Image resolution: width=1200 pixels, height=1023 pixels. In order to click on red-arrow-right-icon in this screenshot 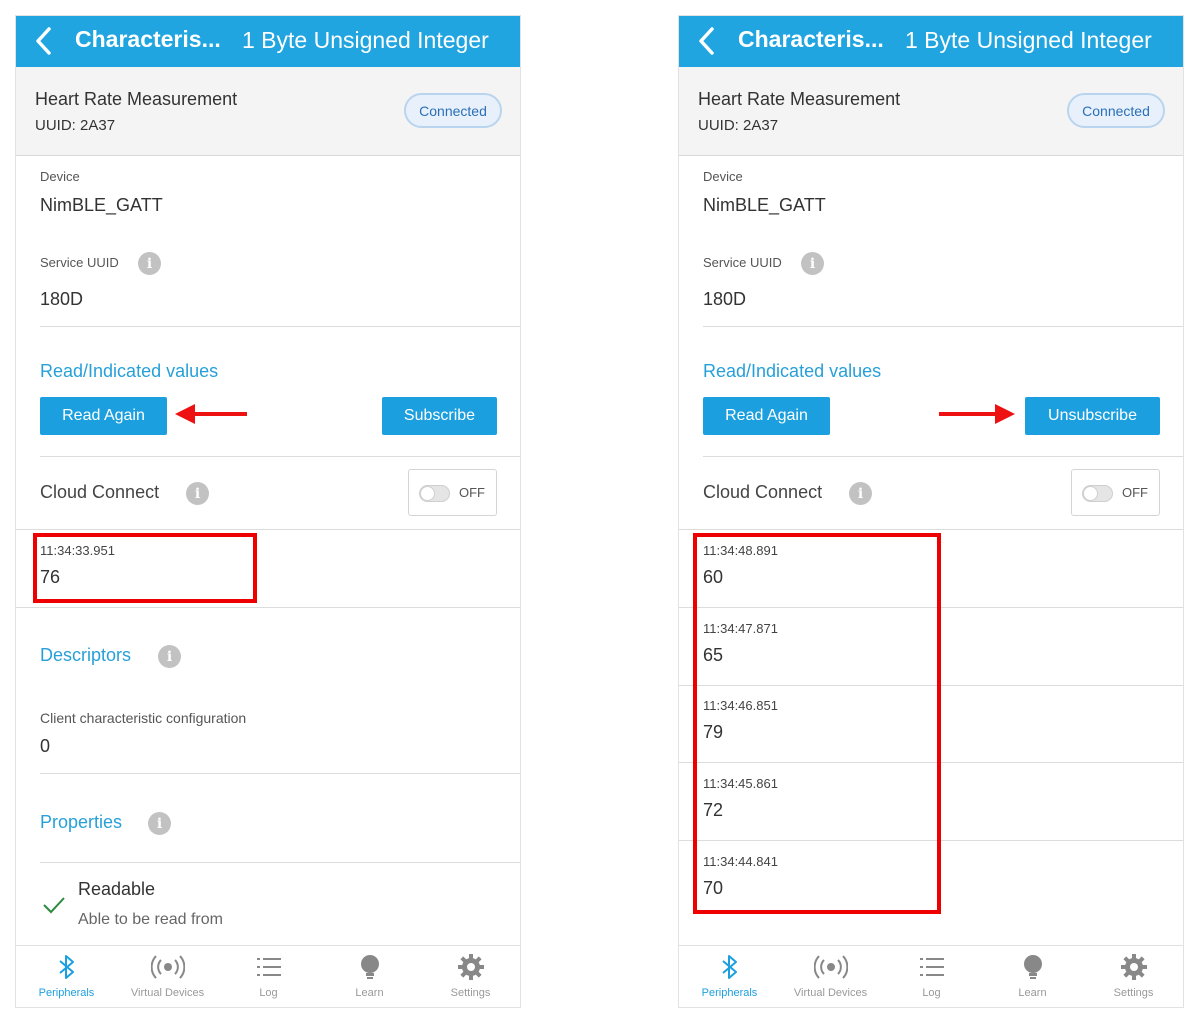, I will do `click(977, 414)`.